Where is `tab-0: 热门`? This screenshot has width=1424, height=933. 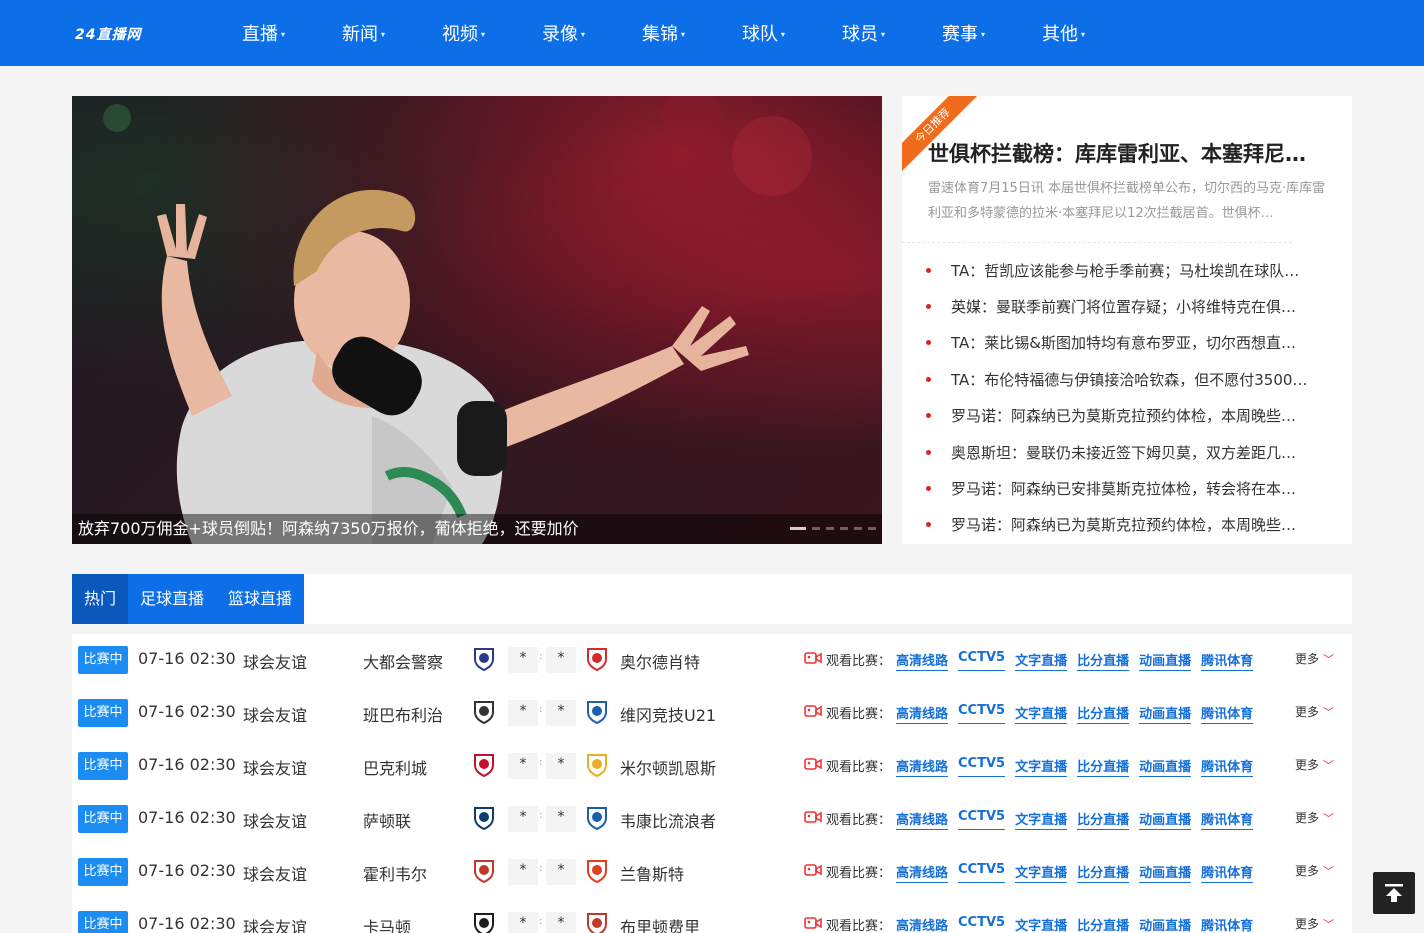
tab-0: 热门 is located at coordinates (100, 599).